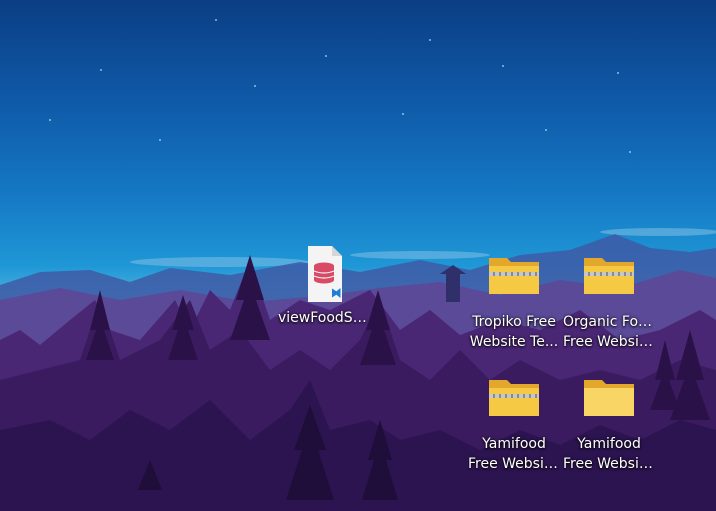 The width and height of the screenshot is (716, 511). What do you see at coordinates (609, 398) in the screenshot?
I see `folder-icon` at bounding box center [609, 398].